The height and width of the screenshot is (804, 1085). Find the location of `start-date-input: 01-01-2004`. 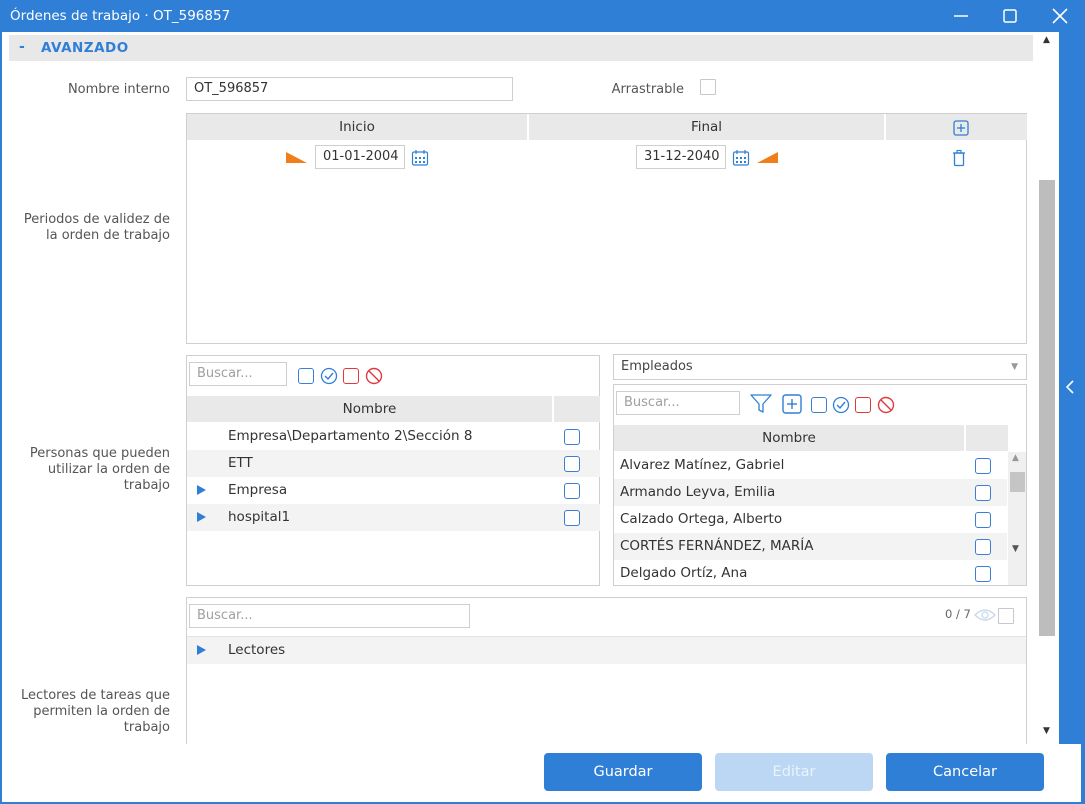

start-date-input: 01-01-2004 is located at coordinates (360, 157).